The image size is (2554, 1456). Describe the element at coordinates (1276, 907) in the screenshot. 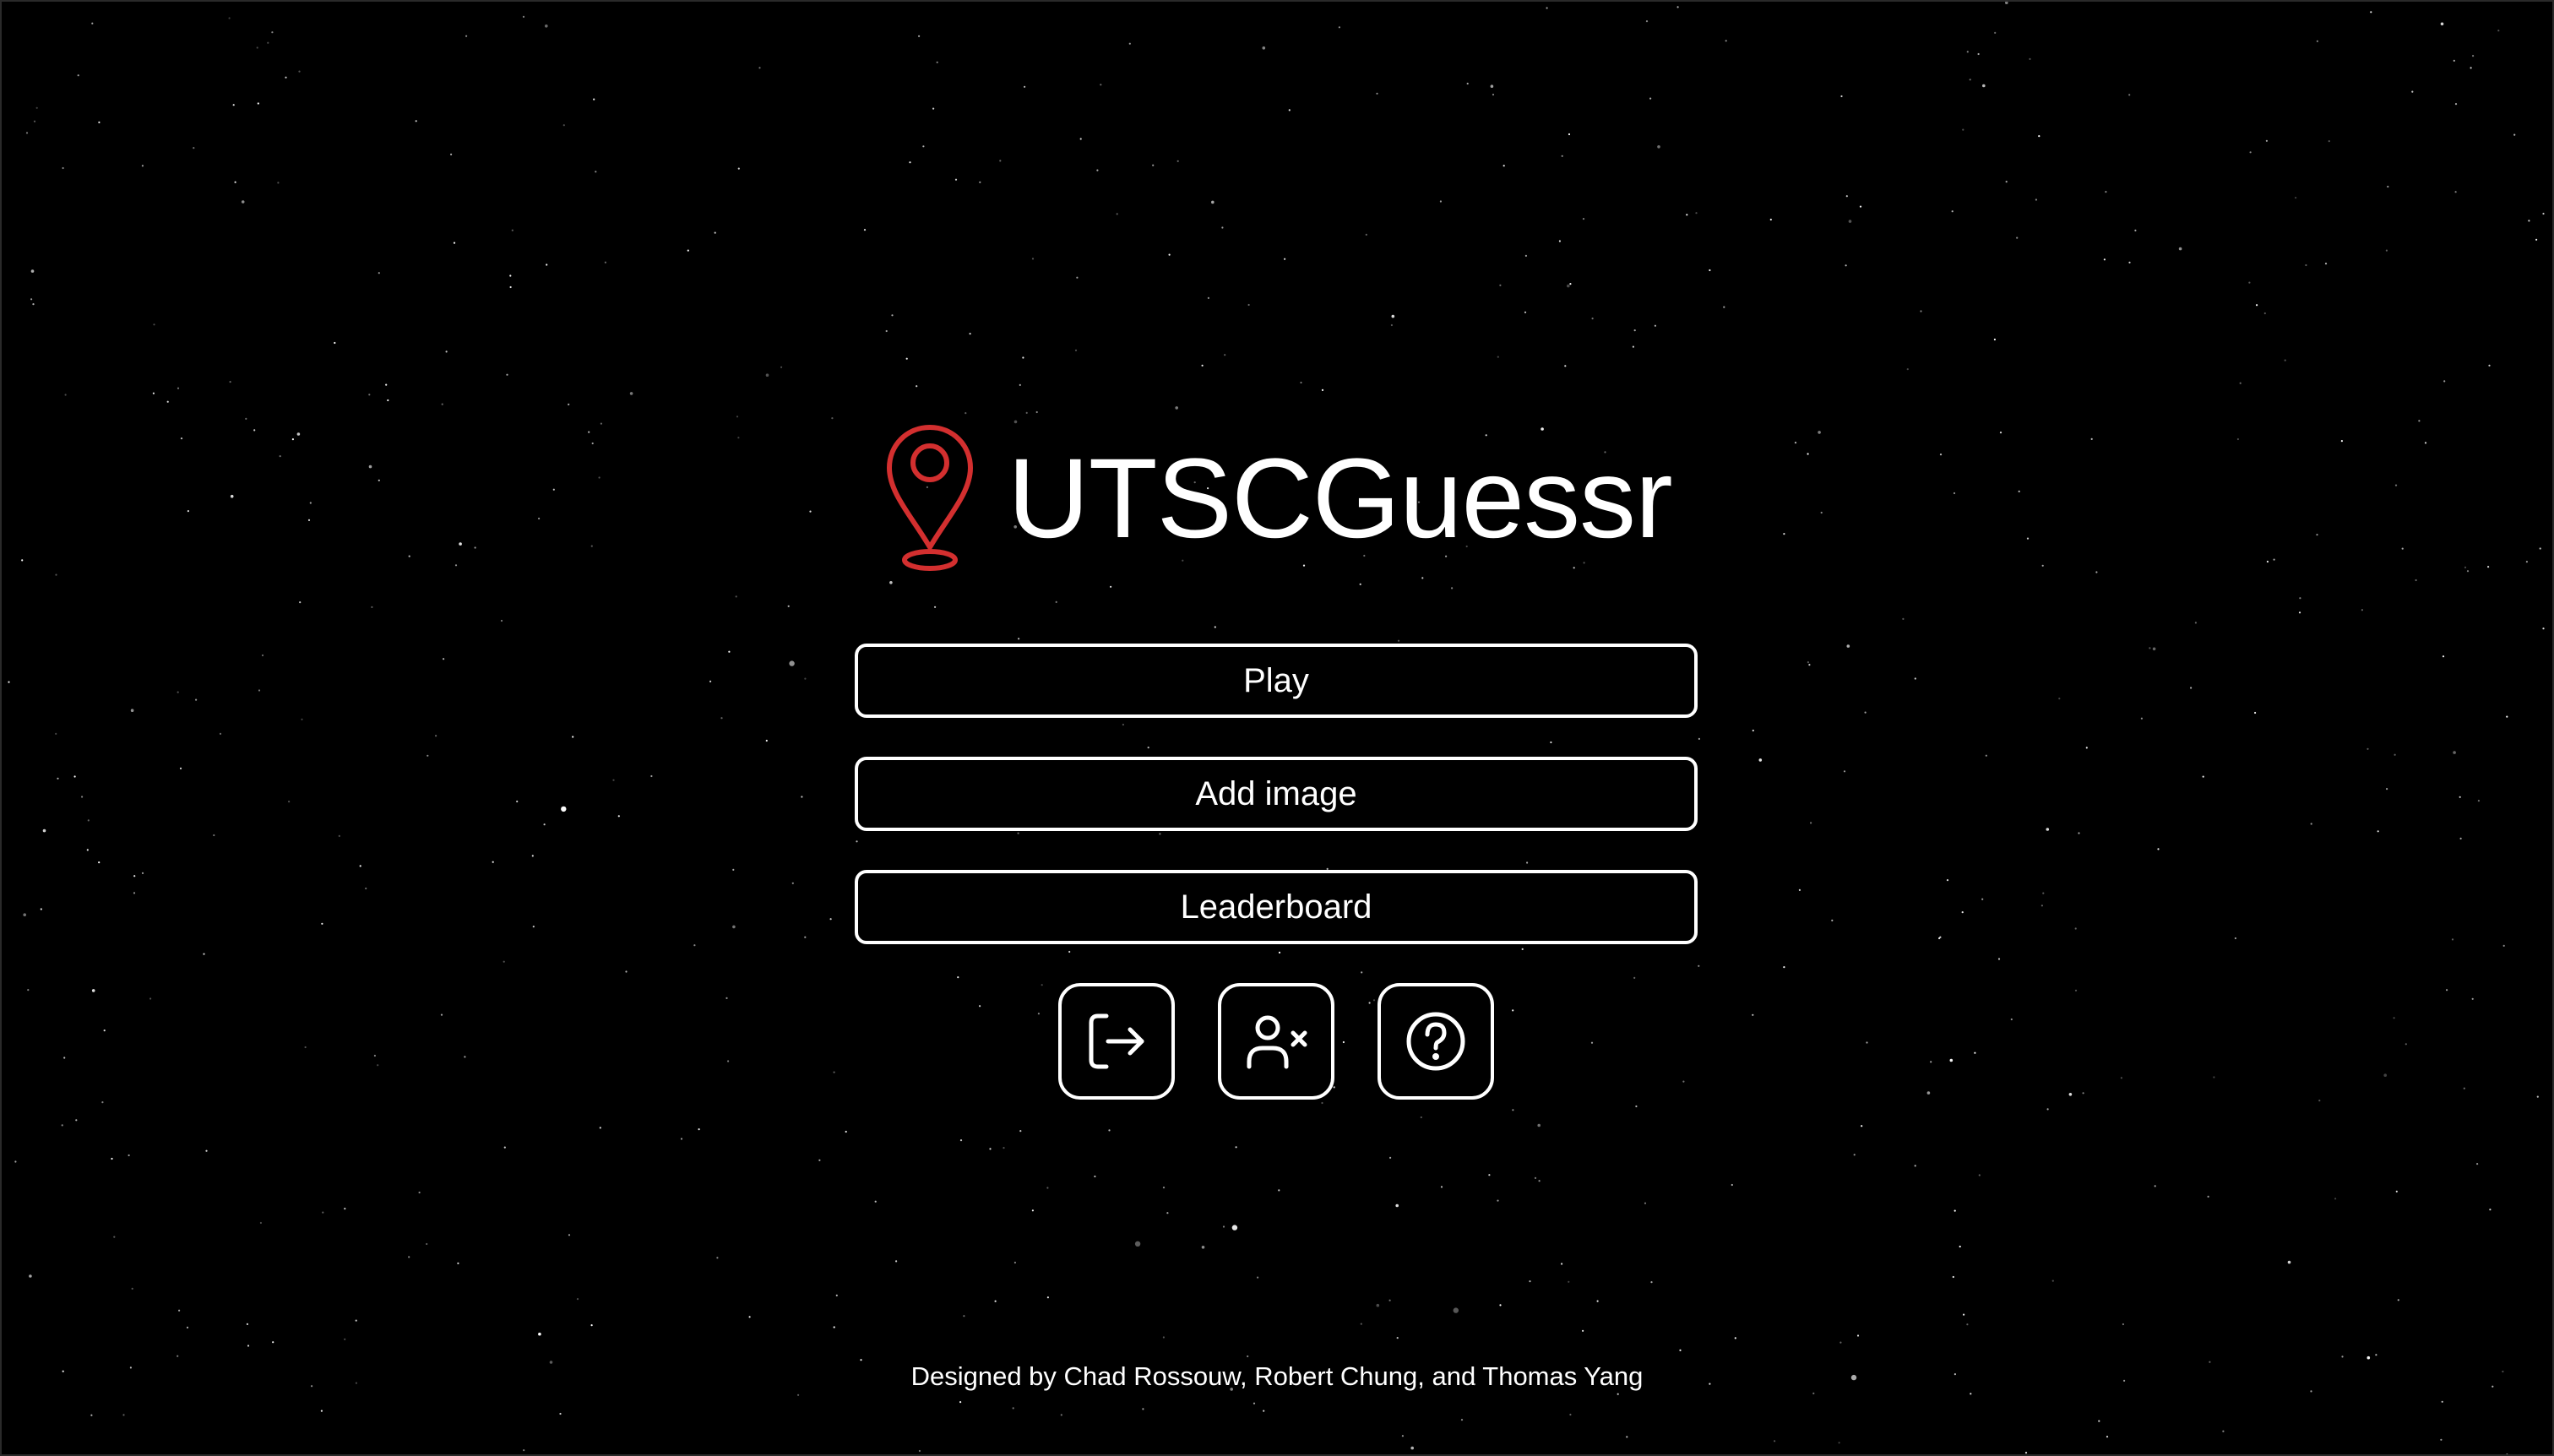

I see `leaderboard-button: Leaderboard` at that location.